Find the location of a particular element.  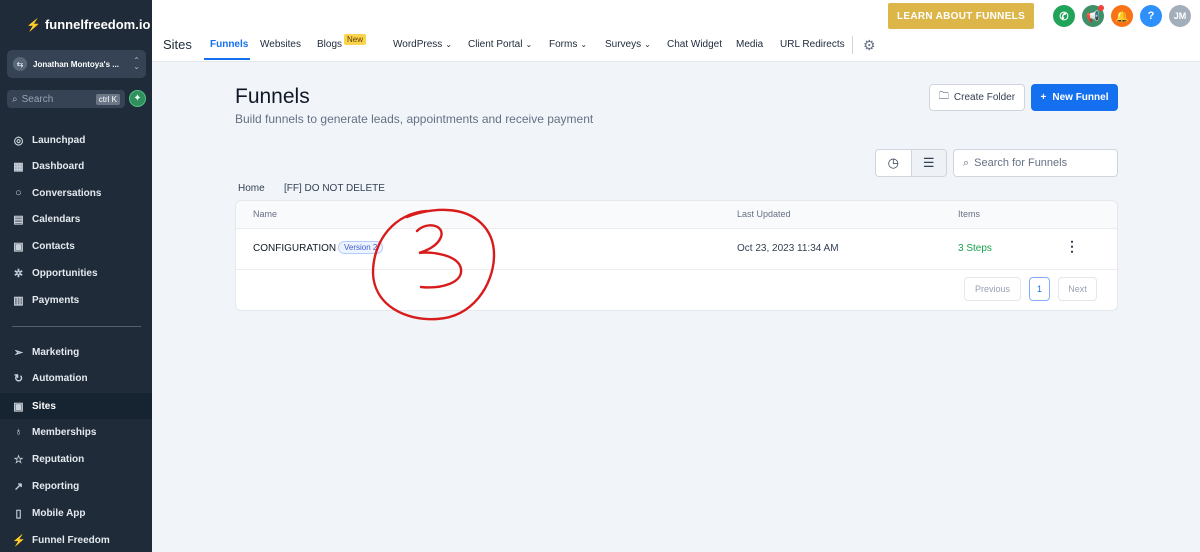

funnel-search-input: ⌕ Search for Funnels is located at coordinates (1035, 163).